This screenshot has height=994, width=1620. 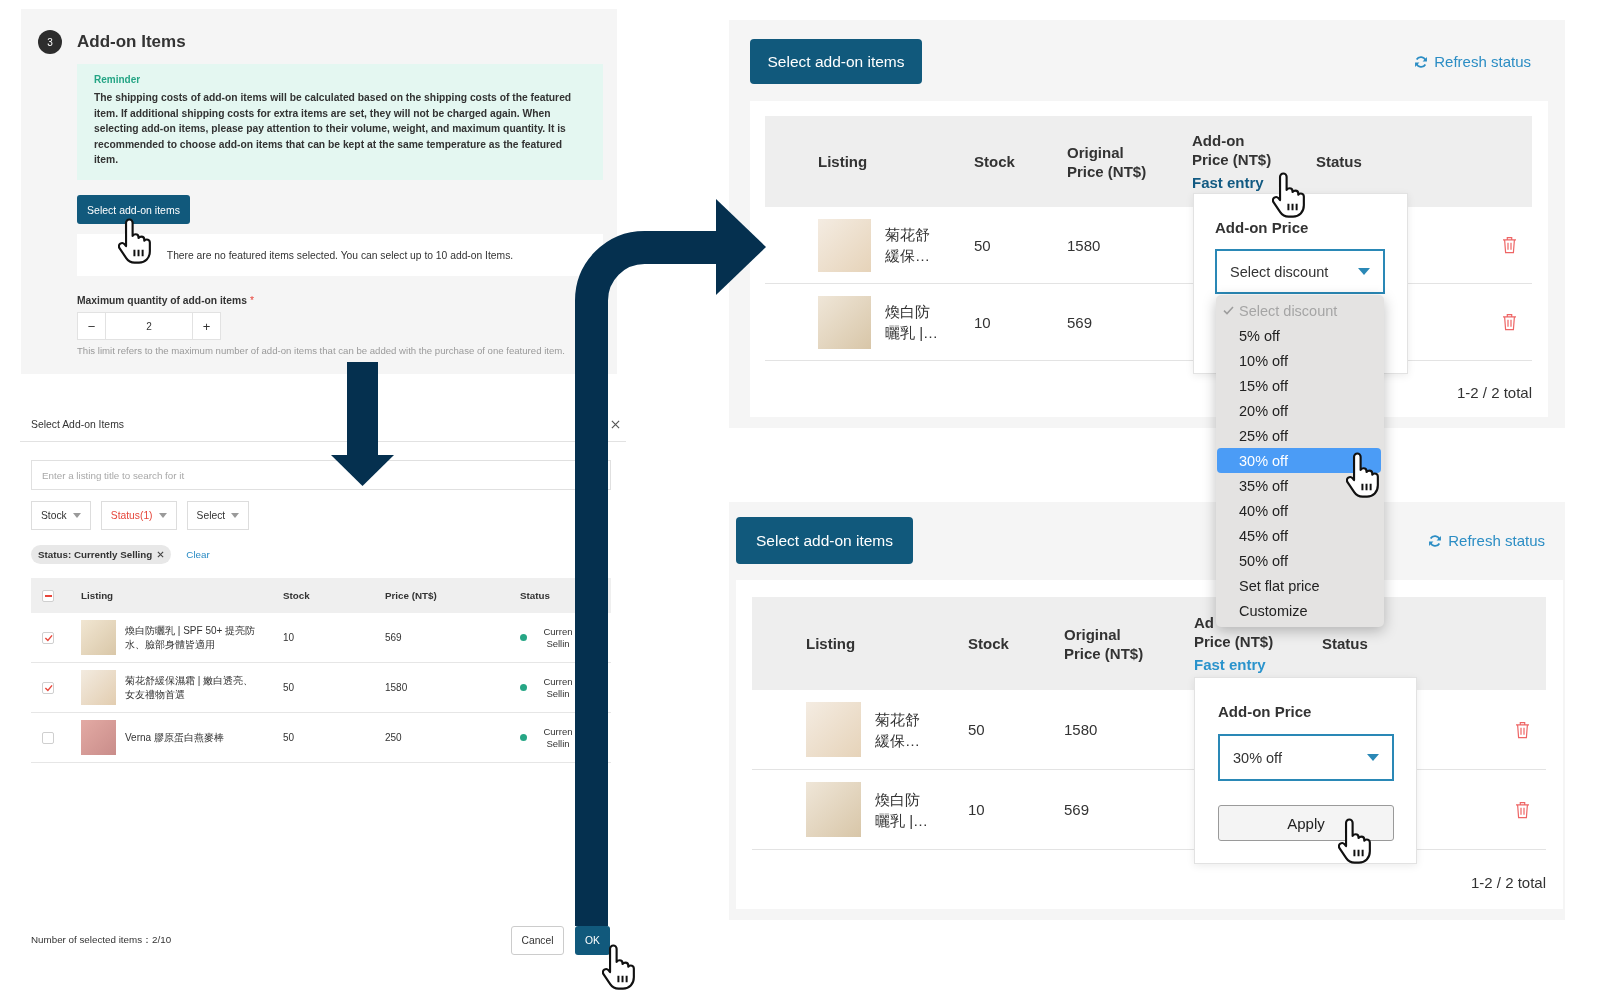 What do you see at coordinates (340, 255) in the screenshot?
I see `empty-note-text: There are no featured items selected. You can select up to 10 add-on Items.` at bounding box center [340, 255].